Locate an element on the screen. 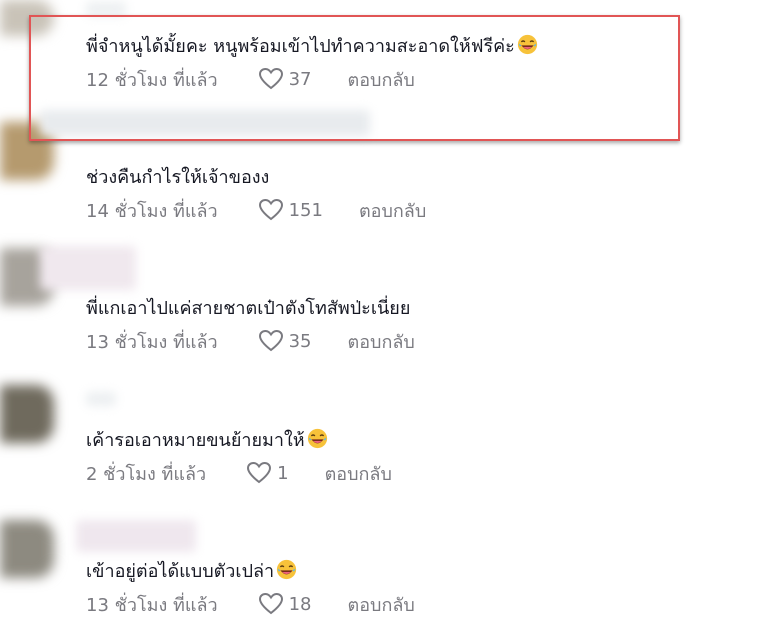 The height and width of the screenshot is (639, 776). like-button: 35 is located at coordinates (285, 341).